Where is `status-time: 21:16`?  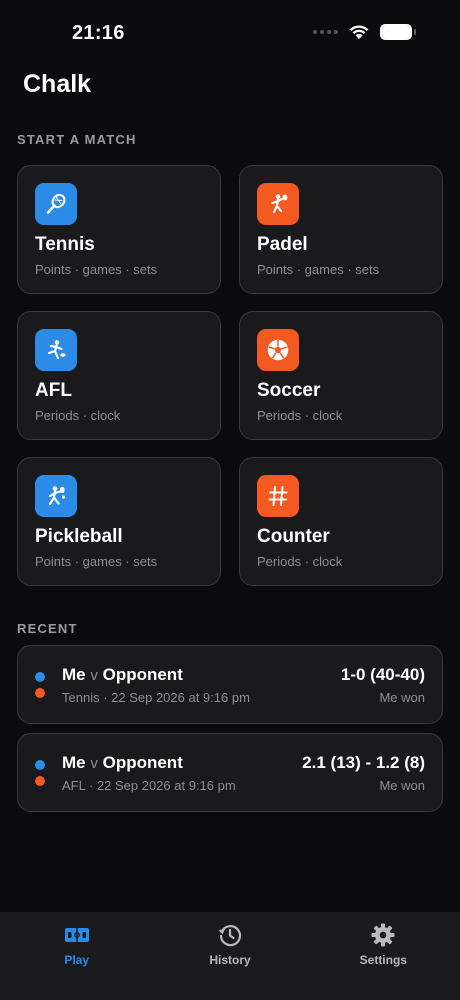
status-time: 21:16 is located at coordinates (98, 33).